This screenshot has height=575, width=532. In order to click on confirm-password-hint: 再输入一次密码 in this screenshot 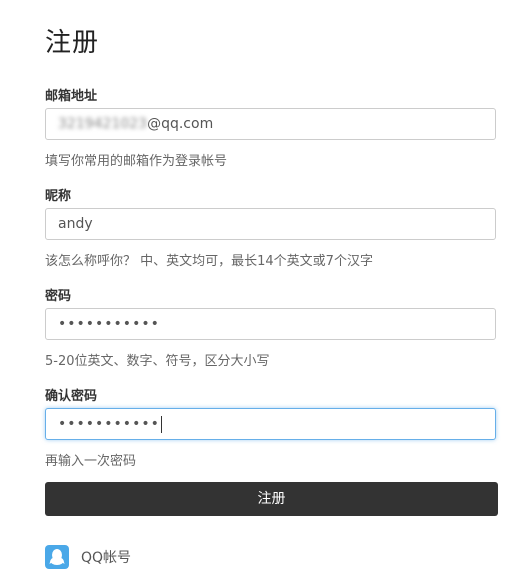, I will do `click(91, 461)`.